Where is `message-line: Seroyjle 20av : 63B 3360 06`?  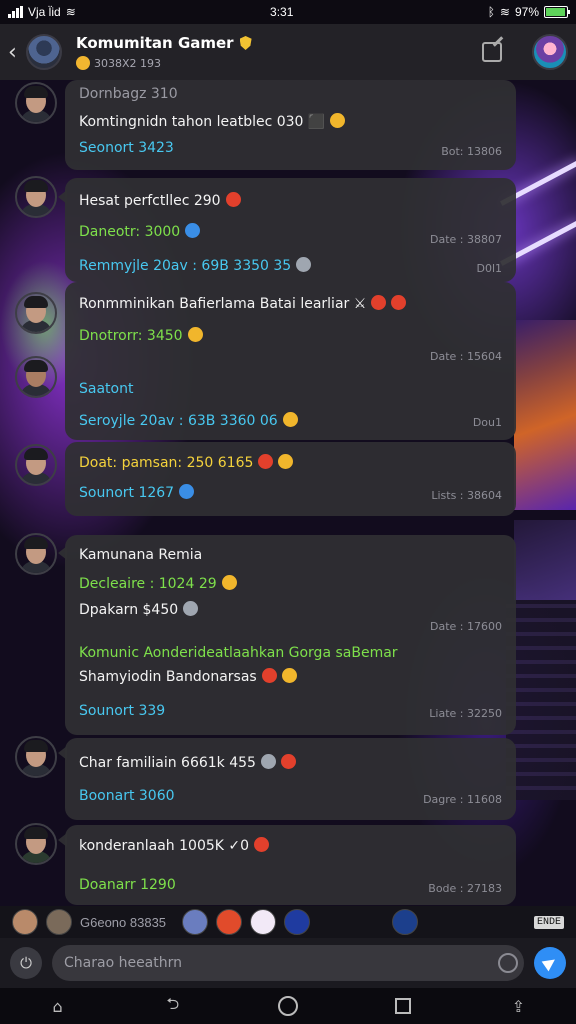 message-line: Seroyjle 20av : 63B 3360 06 is located at coordinates (188, 420).